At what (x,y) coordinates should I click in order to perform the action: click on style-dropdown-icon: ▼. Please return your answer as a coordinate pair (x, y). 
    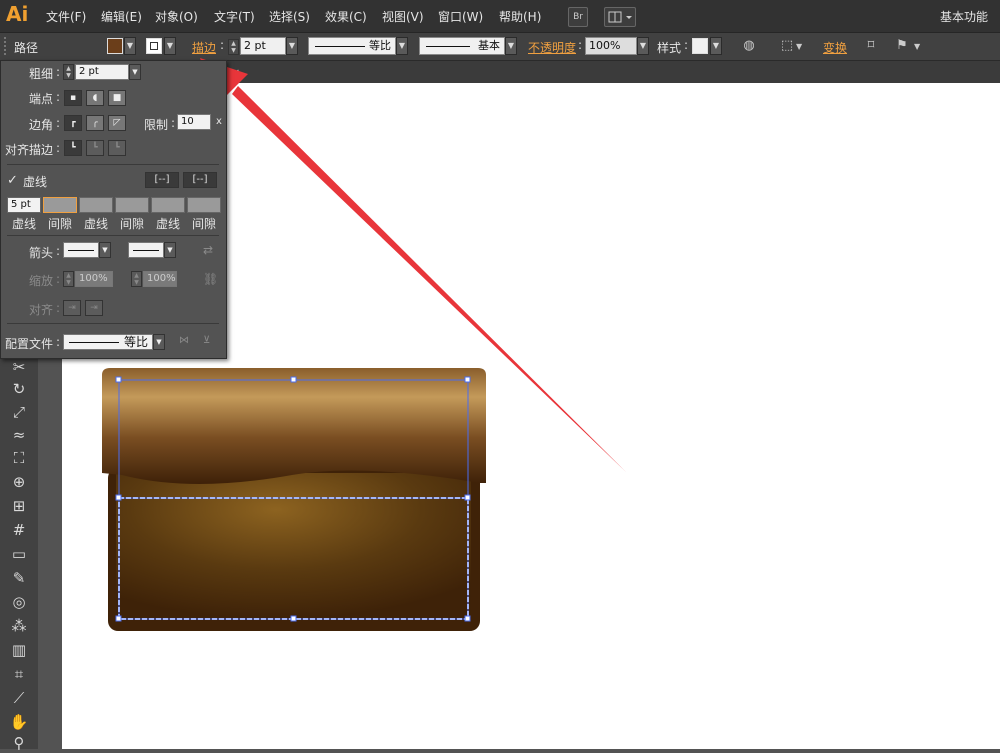
    Looking at the image, I should click on (716, 46).